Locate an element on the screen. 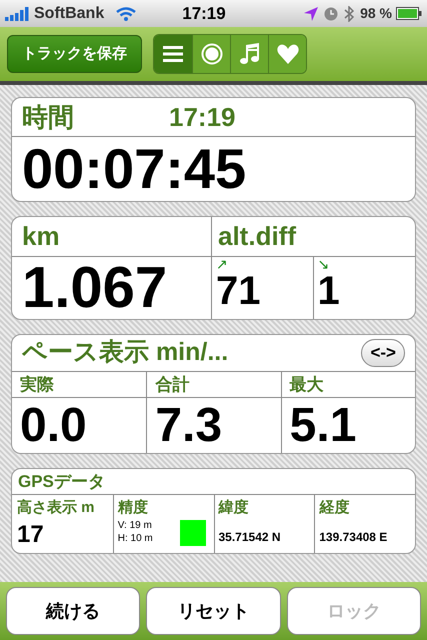 Image resolution: width=427 pixels, height=640 pixels. action-button: リセット is located at coordinates (213, 611).